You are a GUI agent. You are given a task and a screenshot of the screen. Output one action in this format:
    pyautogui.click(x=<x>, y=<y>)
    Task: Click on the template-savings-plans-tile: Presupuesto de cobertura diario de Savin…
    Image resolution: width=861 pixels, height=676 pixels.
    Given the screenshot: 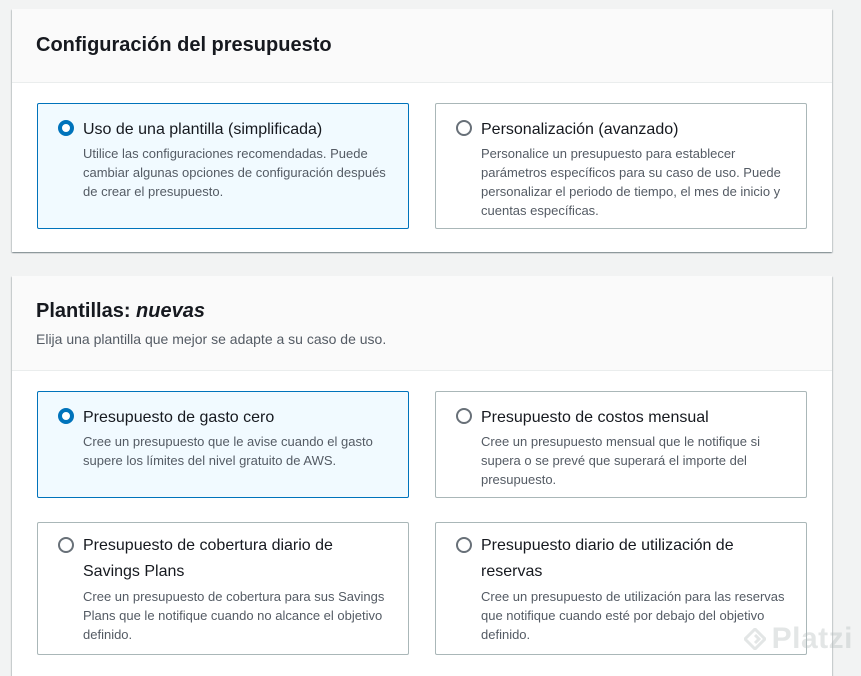 What is the action you would take?
    pyautogui.click(x=223, y=588)
    